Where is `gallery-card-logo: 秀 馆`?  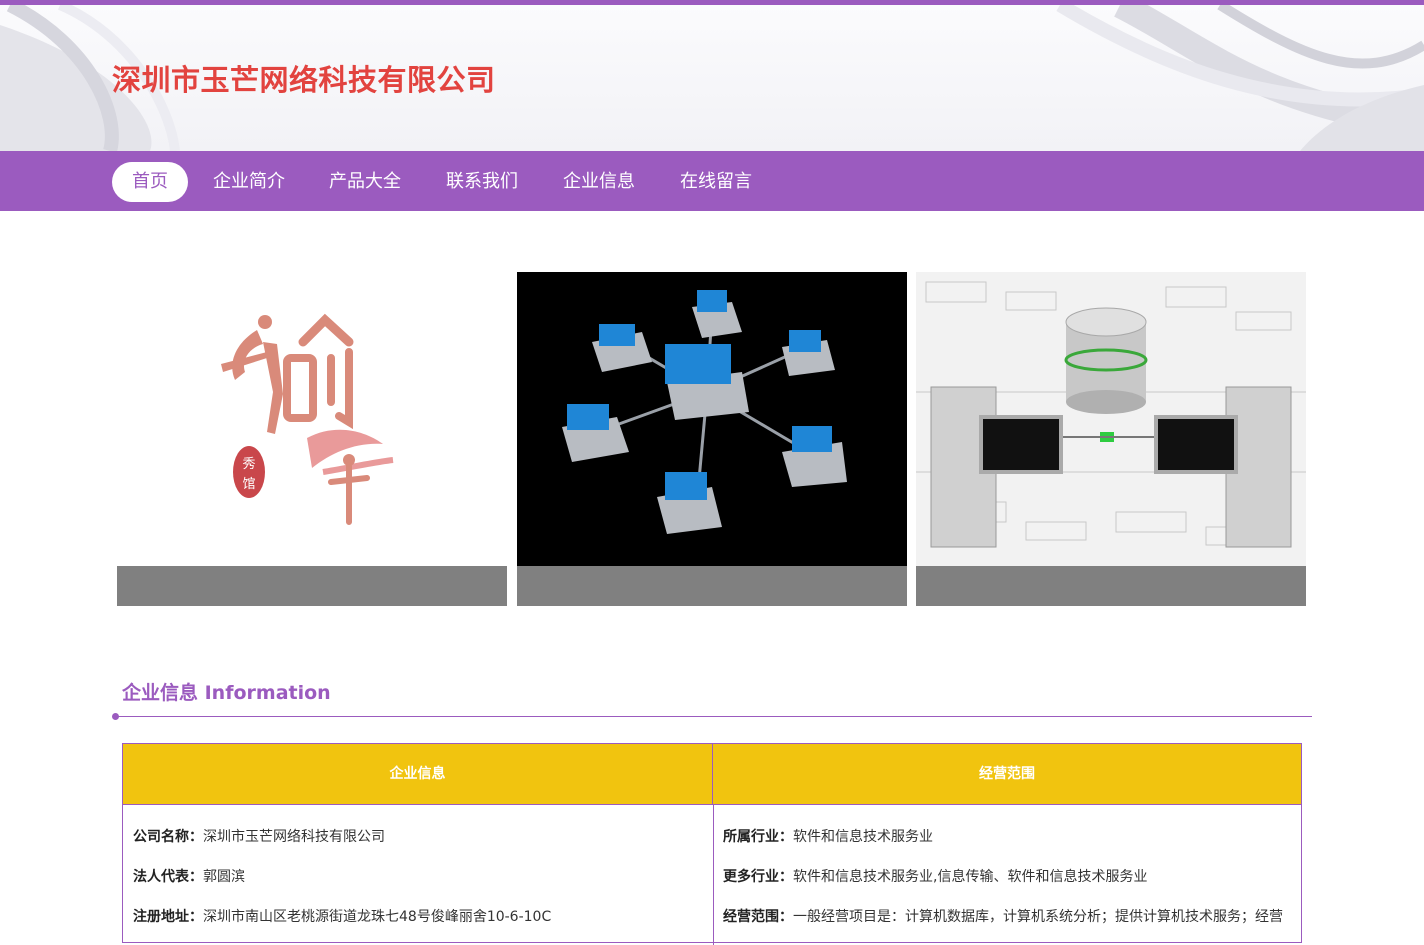 gallery-card-logo: 秀 馆 is located at coordinates (312, 439).